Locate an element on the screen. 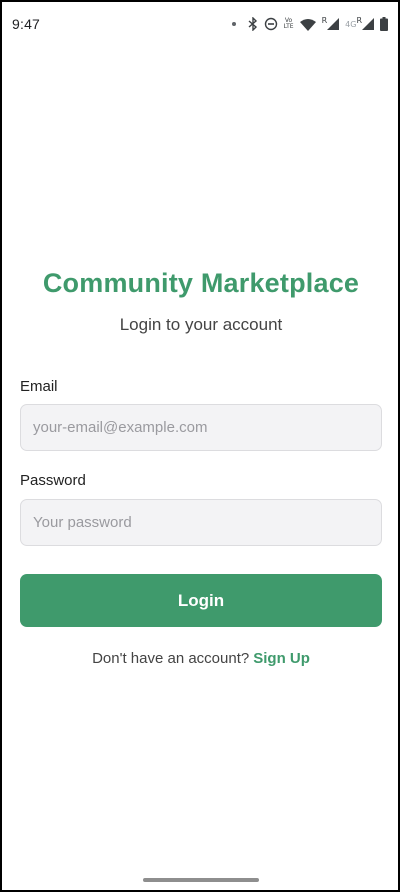 This screenshot has height=892, width=400. login-button: Login is located at coordinates (201, 600).